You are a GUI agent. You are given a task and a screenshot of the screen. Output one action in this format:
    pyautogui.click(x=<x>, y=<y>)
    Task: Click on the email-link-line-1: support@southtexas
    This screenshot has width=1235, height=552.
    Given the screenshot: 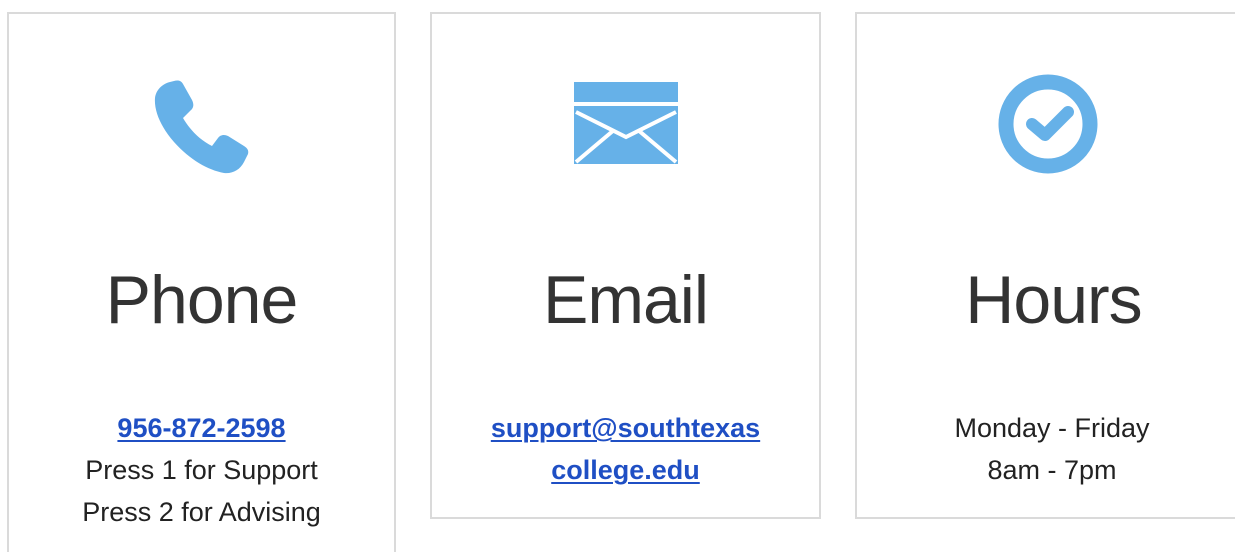 What is the action you would take?
    pyautogui.click(x=625, y=428)
    